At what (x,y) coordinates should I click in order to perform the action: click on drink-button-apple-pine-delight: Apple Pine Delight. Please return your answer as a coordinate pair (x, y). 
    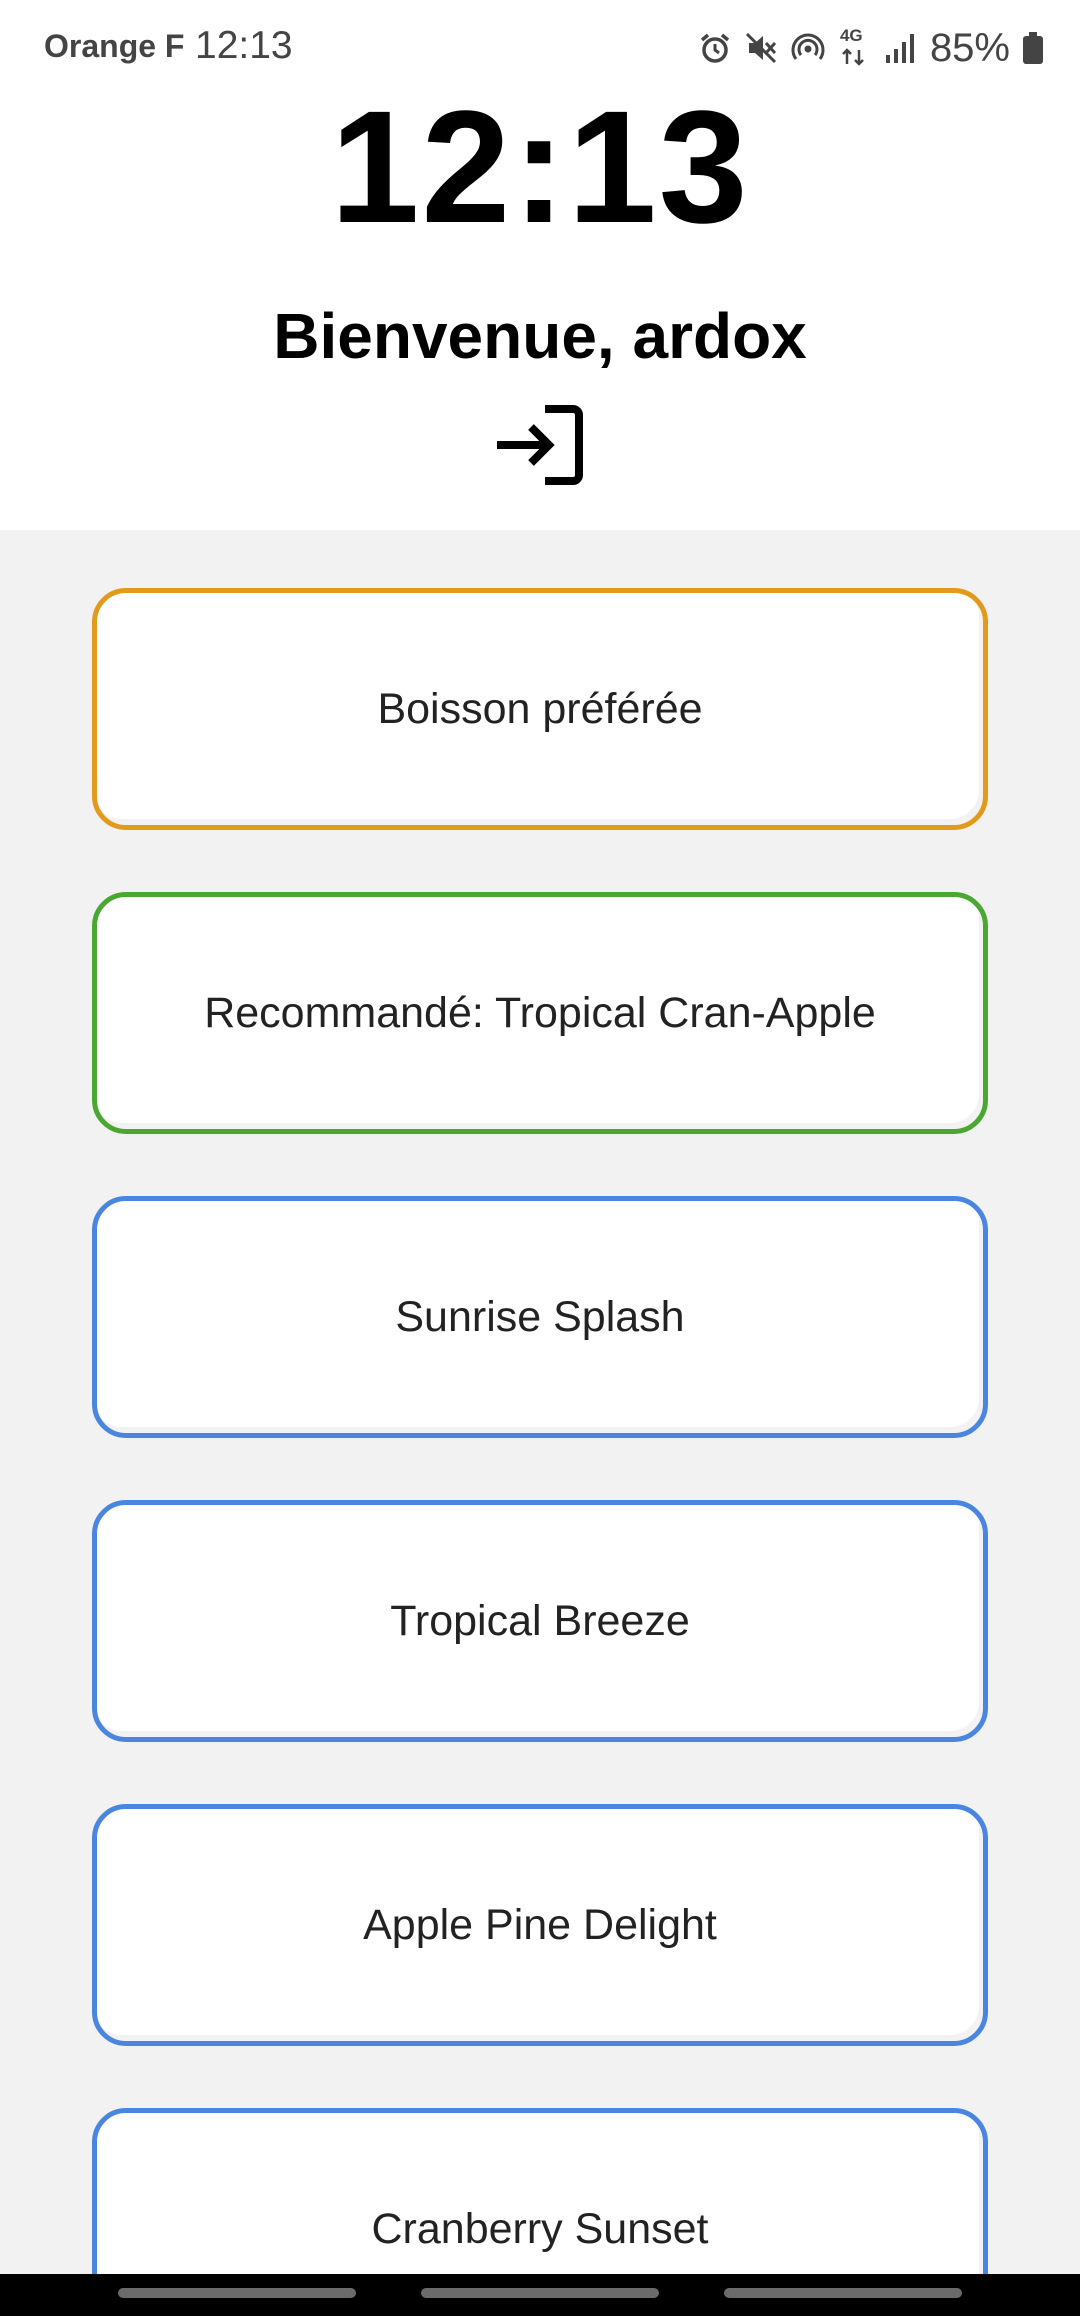
    Looking at the image, I should click on (540, 1925).